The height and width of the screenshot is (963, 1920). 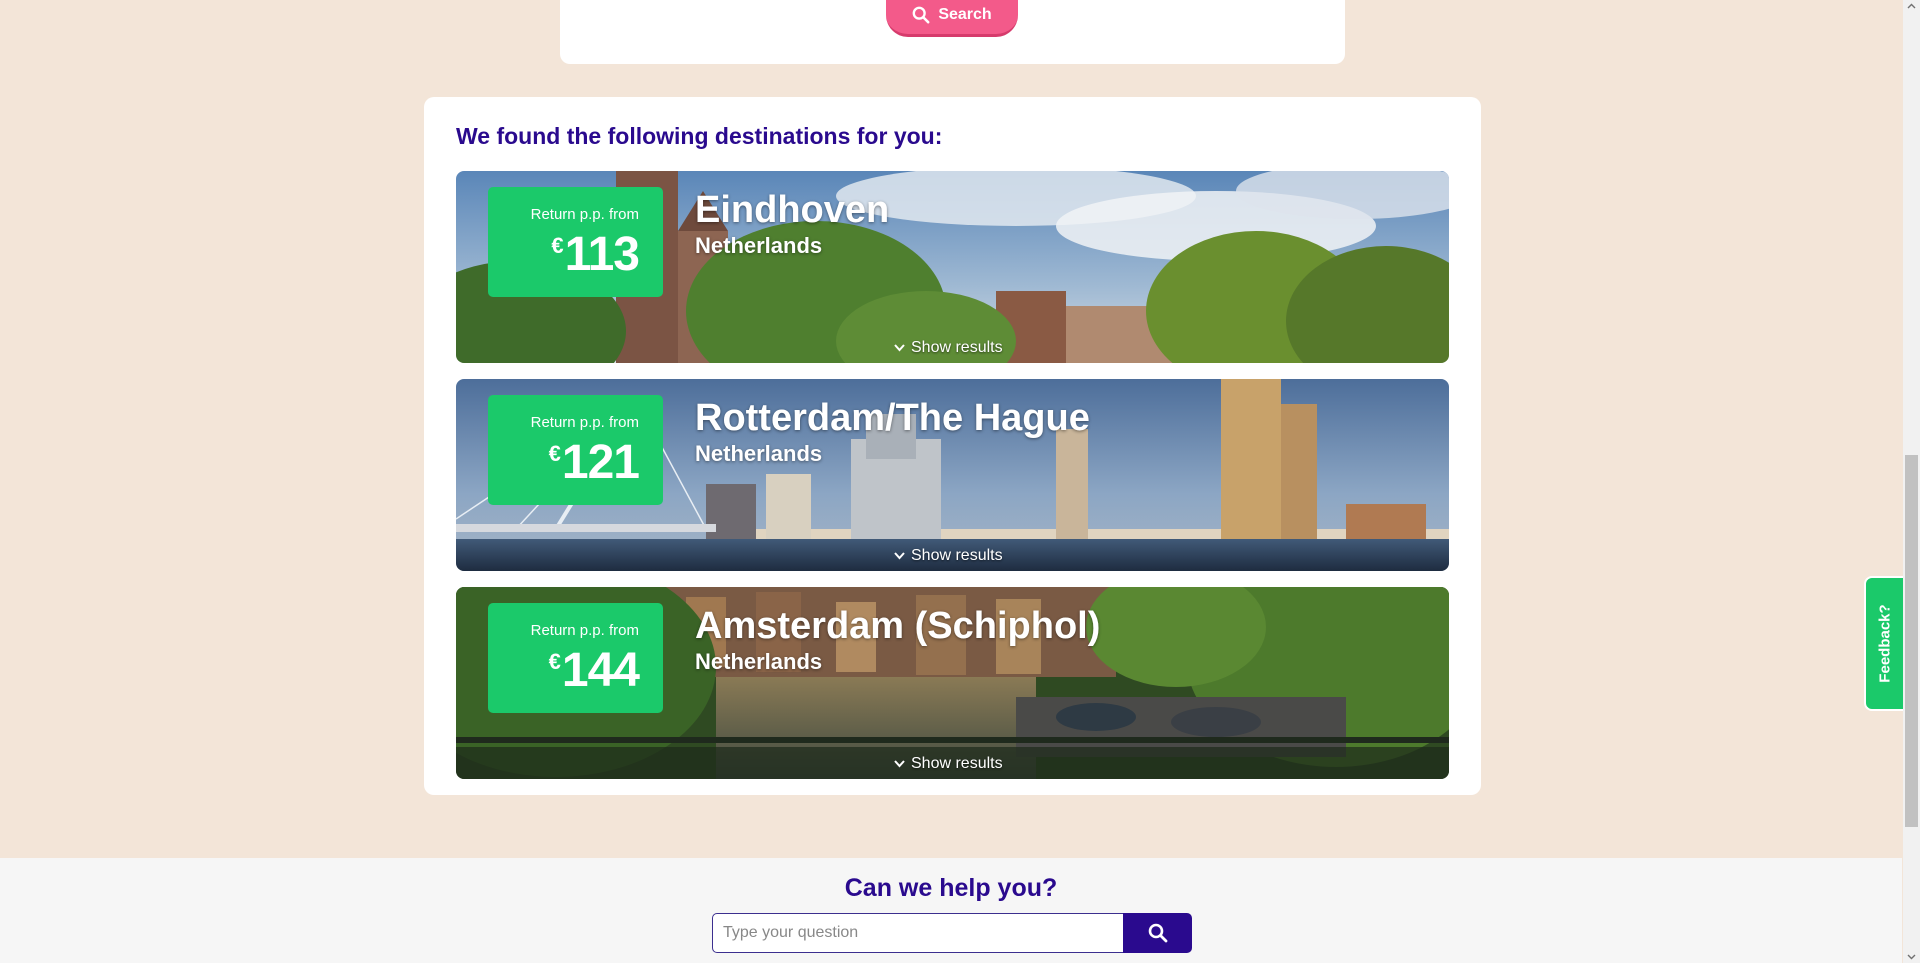 I want to click on price-amount: € 144, so click(x=594, y=670).